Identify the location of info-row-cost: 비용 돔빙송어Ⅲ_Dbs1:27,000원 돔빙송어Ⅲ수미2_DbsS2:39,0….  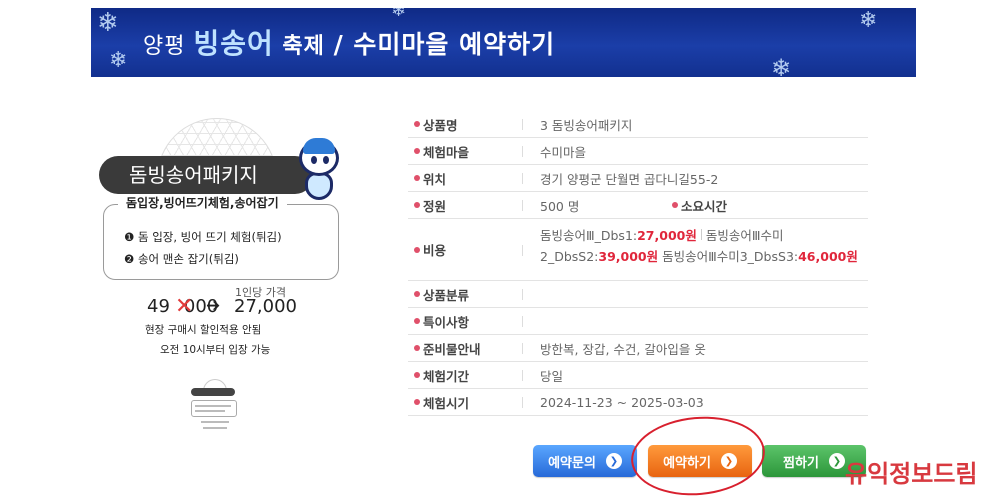
(638, 250).